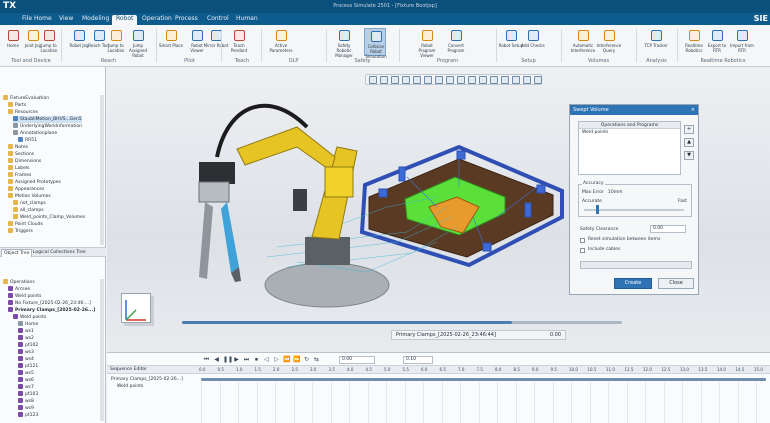 The width and height of the screenshot is (770, 423). What do you see at coordinates (21, 154) in the screenshot?
I see `tree-item: Sections` at bounding box center [21, 154].